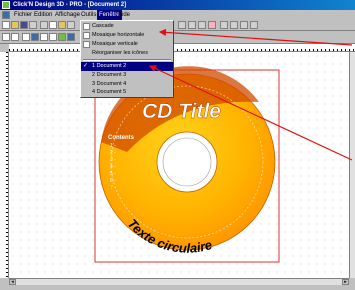  Describe the element at coordinates (53, 37) in the screenshot. I see `shape-icon` at that location.